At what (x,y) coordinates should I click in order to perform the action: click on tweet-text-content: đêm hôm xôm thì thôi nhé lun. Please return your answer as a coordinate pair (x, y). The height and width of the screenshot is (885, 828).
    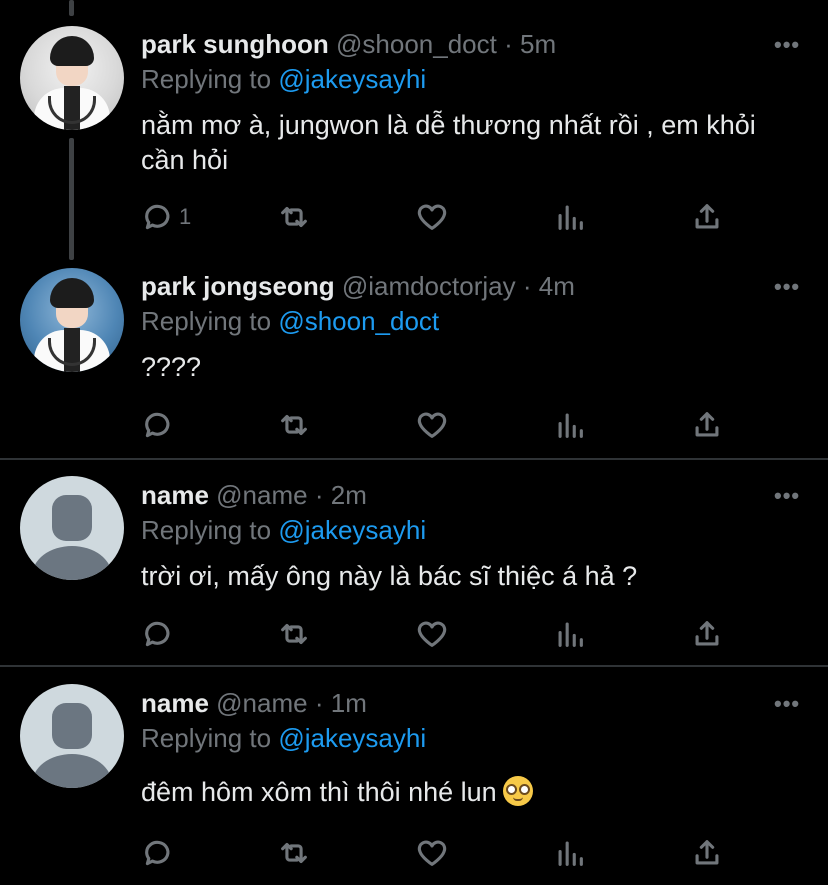
    Looking at the image, I should click on (319, 792).